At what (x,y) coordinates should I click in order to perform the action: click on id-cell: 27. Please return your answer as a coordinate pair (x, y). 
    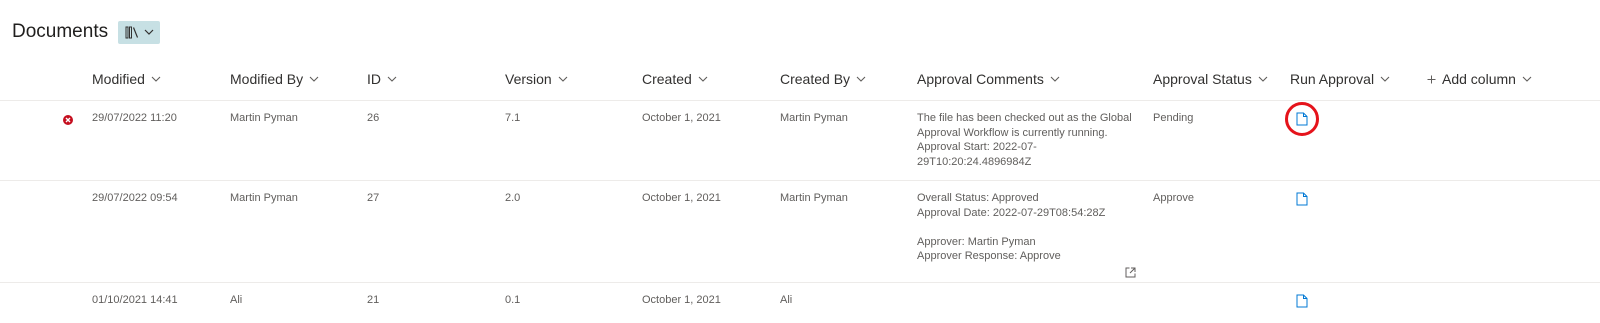
    Looking at the image, I should click on (373, 198).